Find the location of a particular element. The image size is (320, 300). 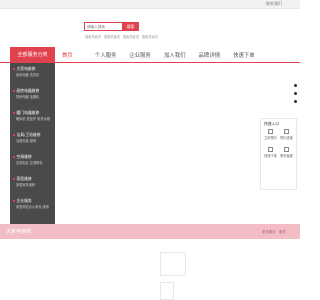

nav-item-personal: 个人服务 is located at coordinates (106, 56).